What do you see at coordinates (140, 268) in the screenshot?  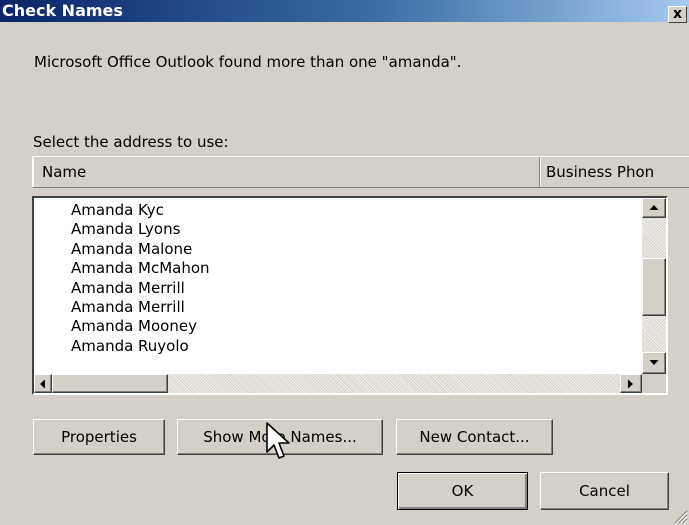 I see `list-item: Amanda McMahon` at bounding box center [140, 268].